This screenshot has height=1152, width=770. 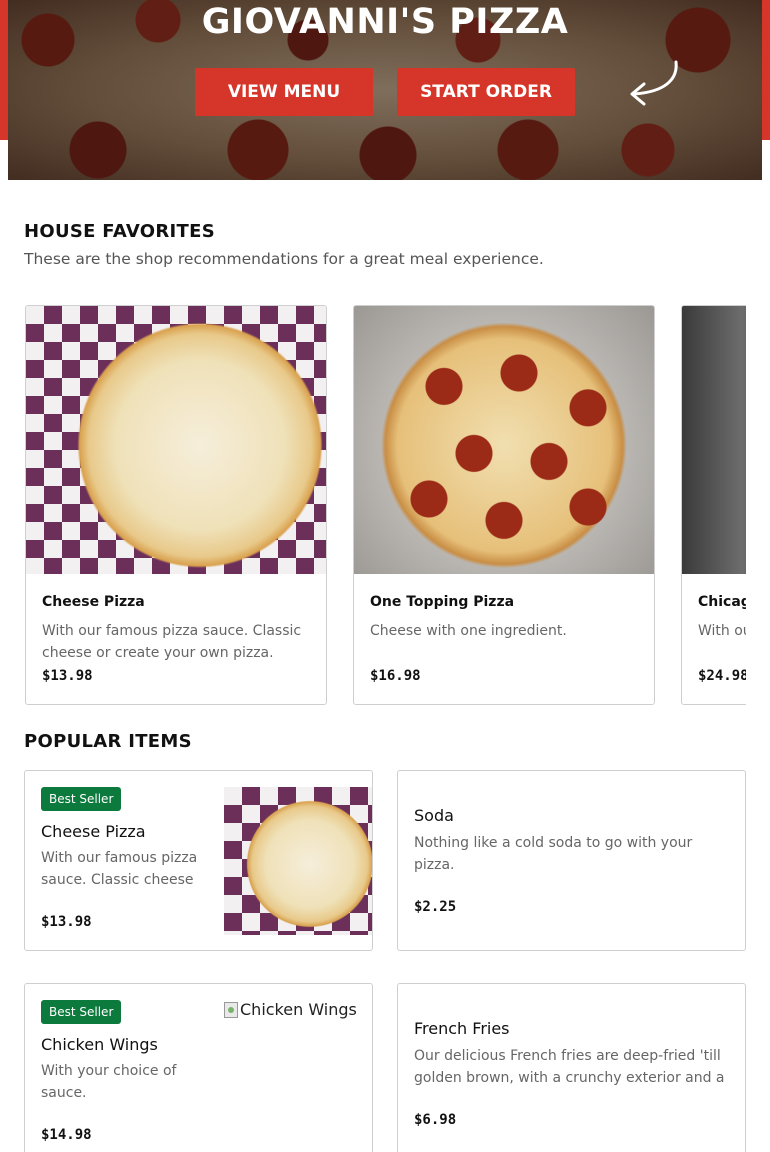 I want to click on favorite-item-price: $16.98, so click(x=395, y=676).